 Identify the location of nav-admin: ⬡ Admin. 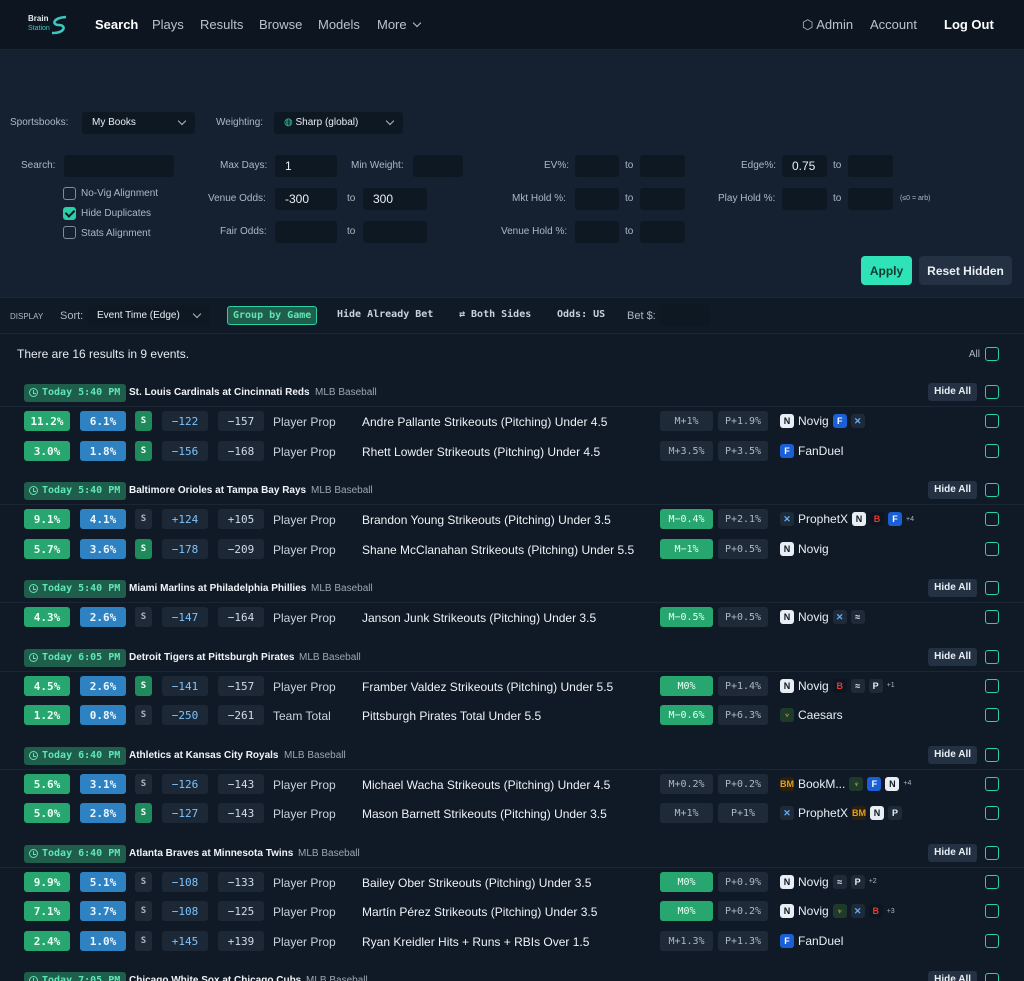
(827, 25).